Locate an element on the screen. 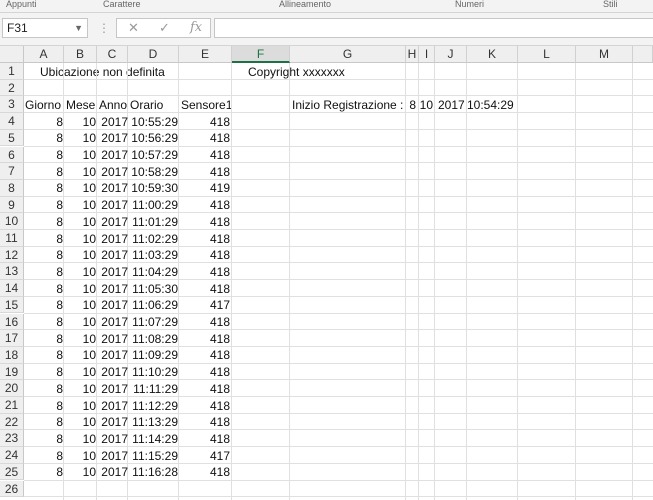 The height and width of the screenshot is (500, 653). name-box: F31 ▼ is located at coordinates (45, 28).